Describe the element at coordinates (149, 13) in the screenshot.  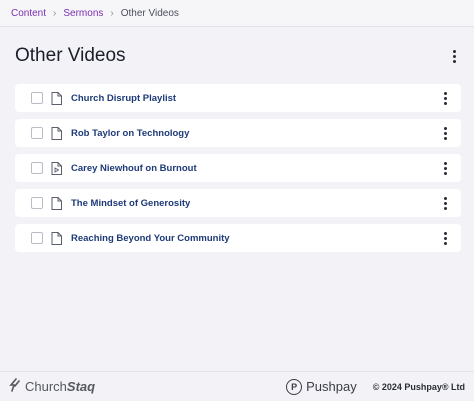
I see `breadcrumb-current: Other Videos` at that location.